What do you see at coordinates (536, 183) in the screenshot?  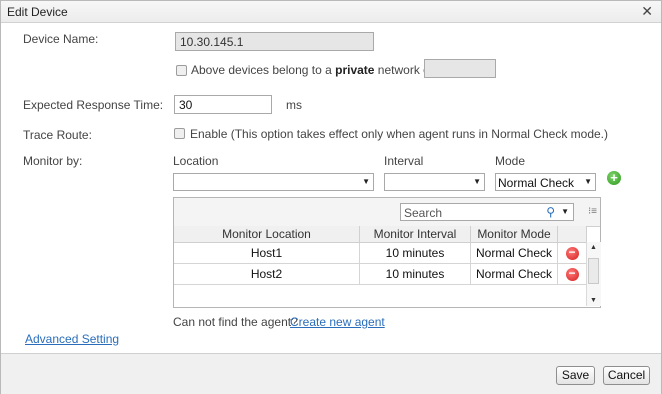 I see `mode-select-value: Normal Check` at bounding box center [536, 183].